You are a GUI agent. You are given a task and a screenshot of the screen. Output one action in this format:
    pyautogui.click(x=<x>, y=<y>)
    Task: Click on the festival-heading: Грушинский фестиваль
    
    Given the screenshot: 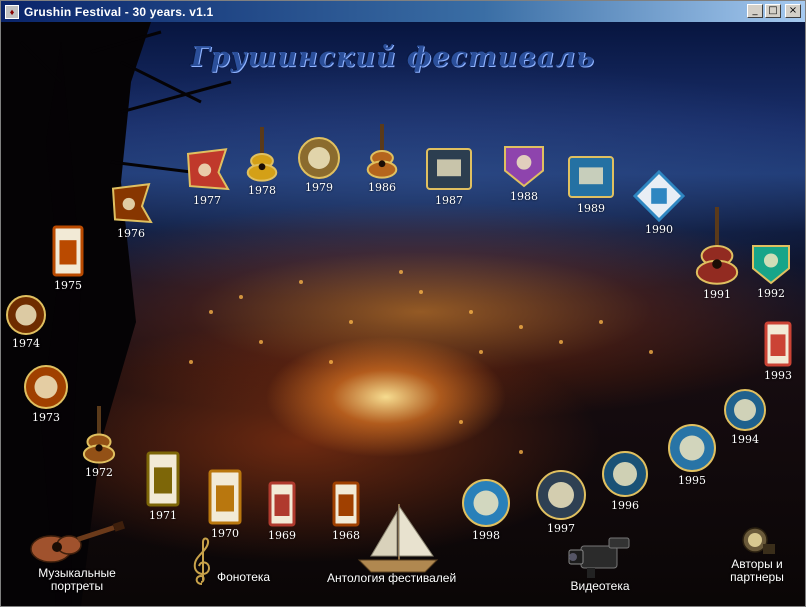 What is the action you would take?
    pyautogui.click(x=393, y=57)
    